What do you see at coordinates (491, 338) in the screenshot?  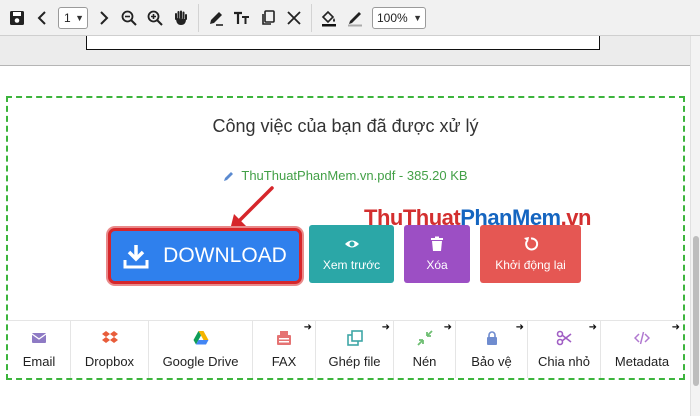 I see `lock-icon` at bounding box center [491, 338].